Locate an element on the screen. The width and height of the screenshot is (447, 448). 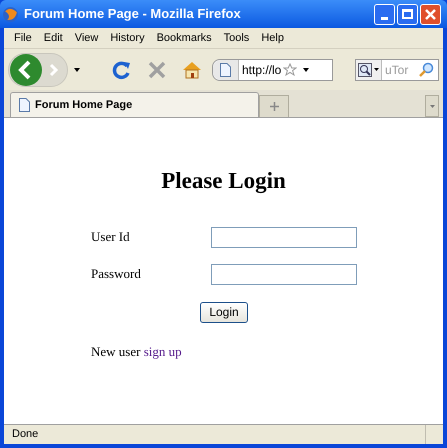
signup-link: sign up is located at coordinates (163, 351).